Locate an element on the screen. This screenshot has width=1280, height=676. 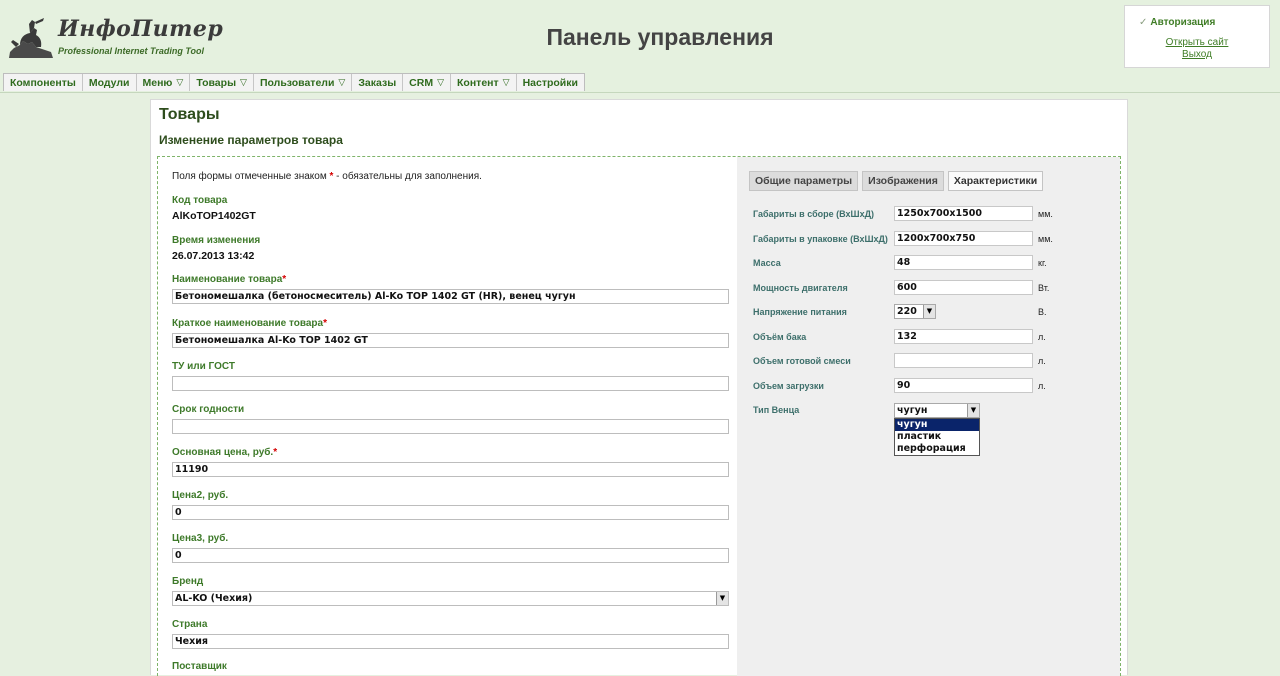
dims-packed-input: 1200x700x750 is located at coordinates (963, 238).